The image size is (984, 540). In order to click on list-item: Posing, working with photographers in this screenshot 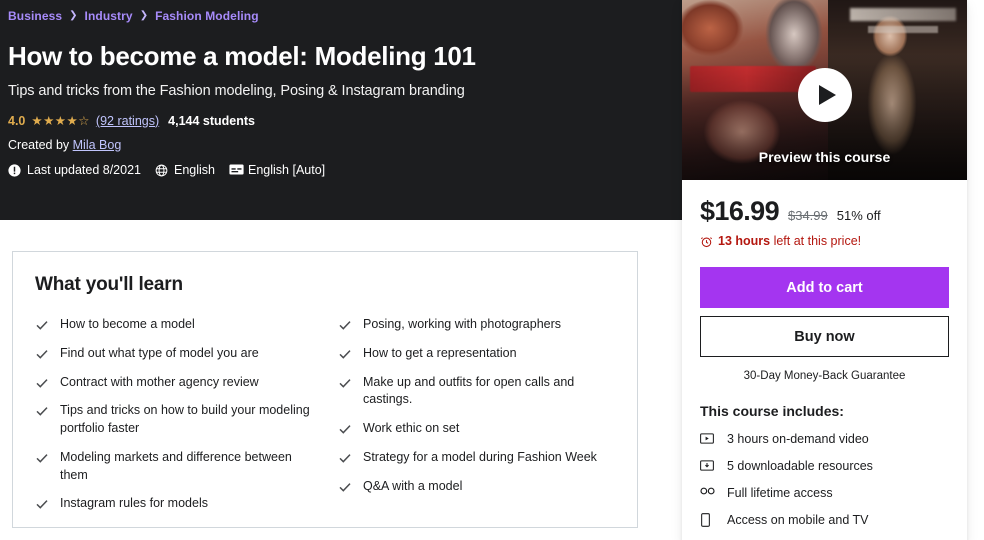, I will do `click(476, 325)`.